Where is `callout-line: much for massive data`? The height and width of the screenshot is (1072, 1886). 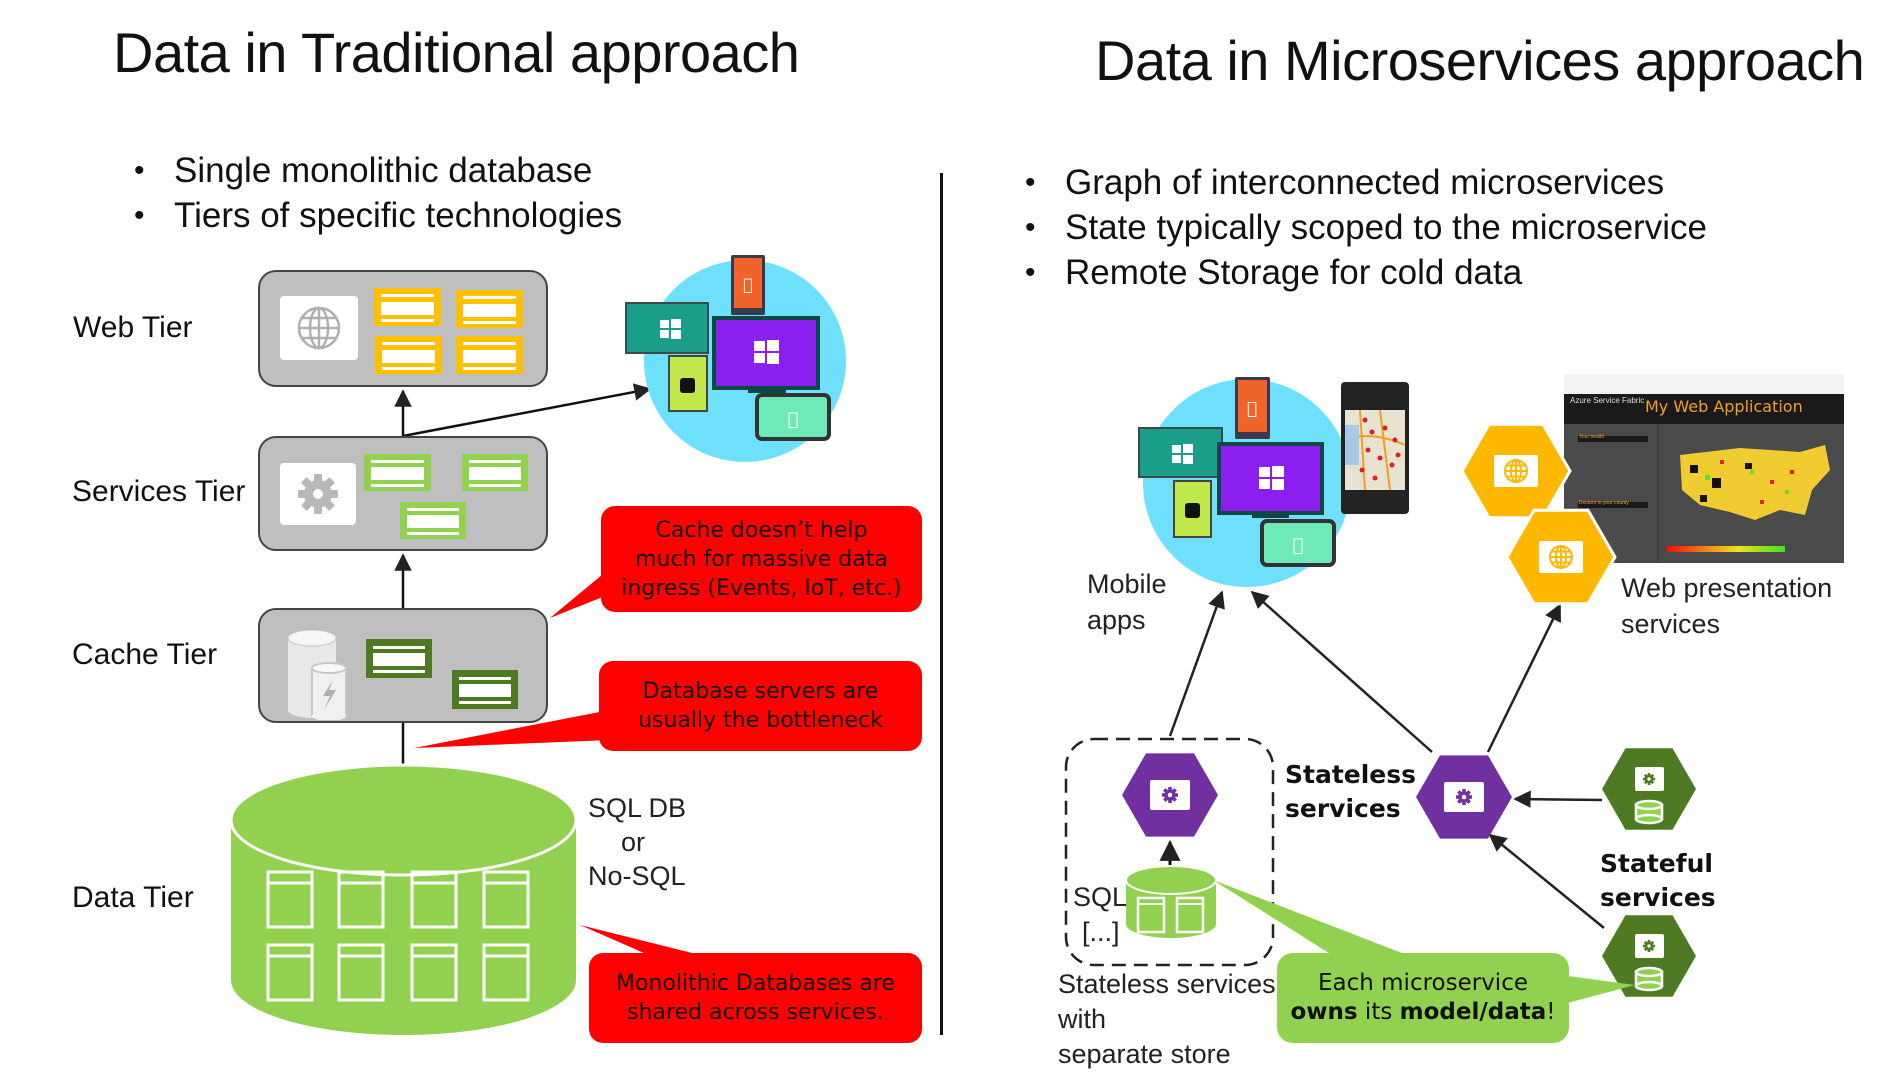 callout-line: much for massive data is located at coordinates (761, 559).